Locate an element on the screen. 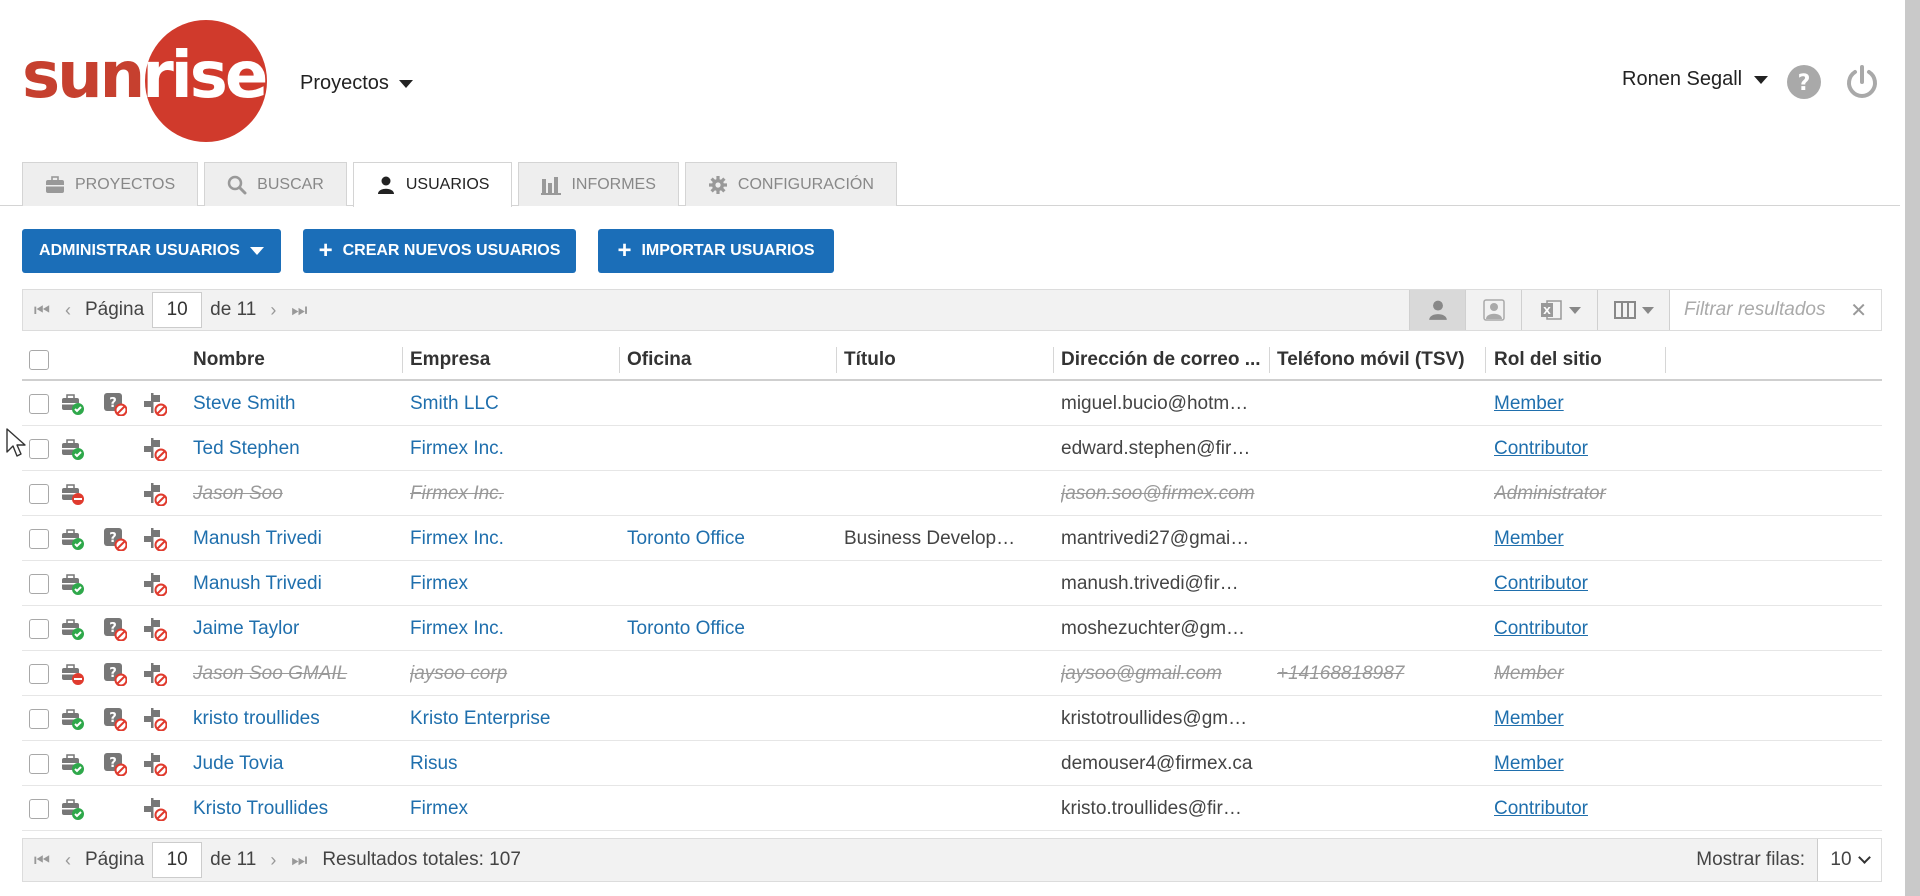 The width and height of the screenshot is (1920, 896). select-all-checkbox is located at coordinates (39, 360).